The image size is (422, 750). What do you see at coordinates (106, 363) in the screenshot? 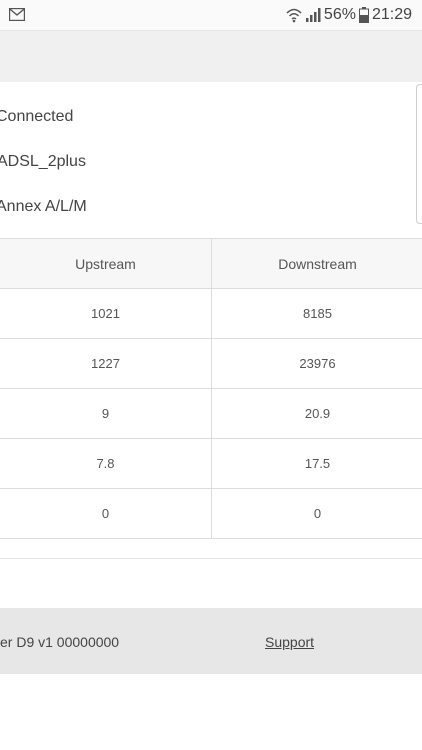
I see `upstream-cell: 1227` at bounding box center [106, 363].